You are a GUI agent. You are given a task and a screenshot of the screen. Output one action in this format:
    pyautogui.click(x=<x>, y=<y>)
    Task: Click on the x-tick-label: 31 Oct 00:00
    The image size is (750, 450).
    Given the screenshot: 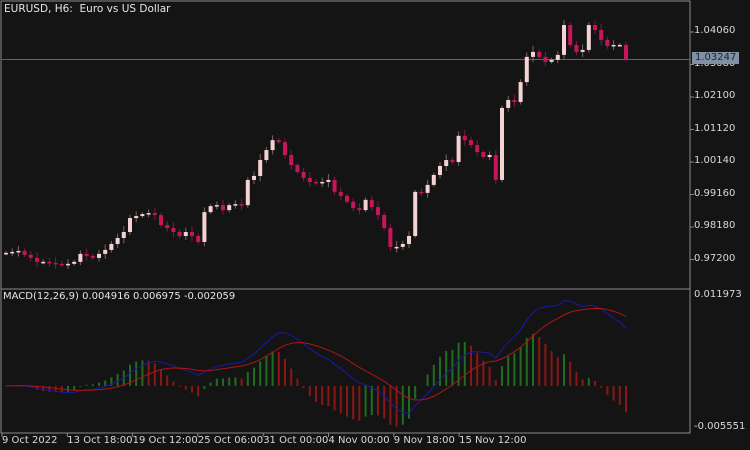 What is the action you would take?
    pyautogui.click(x=296, y=440)
    